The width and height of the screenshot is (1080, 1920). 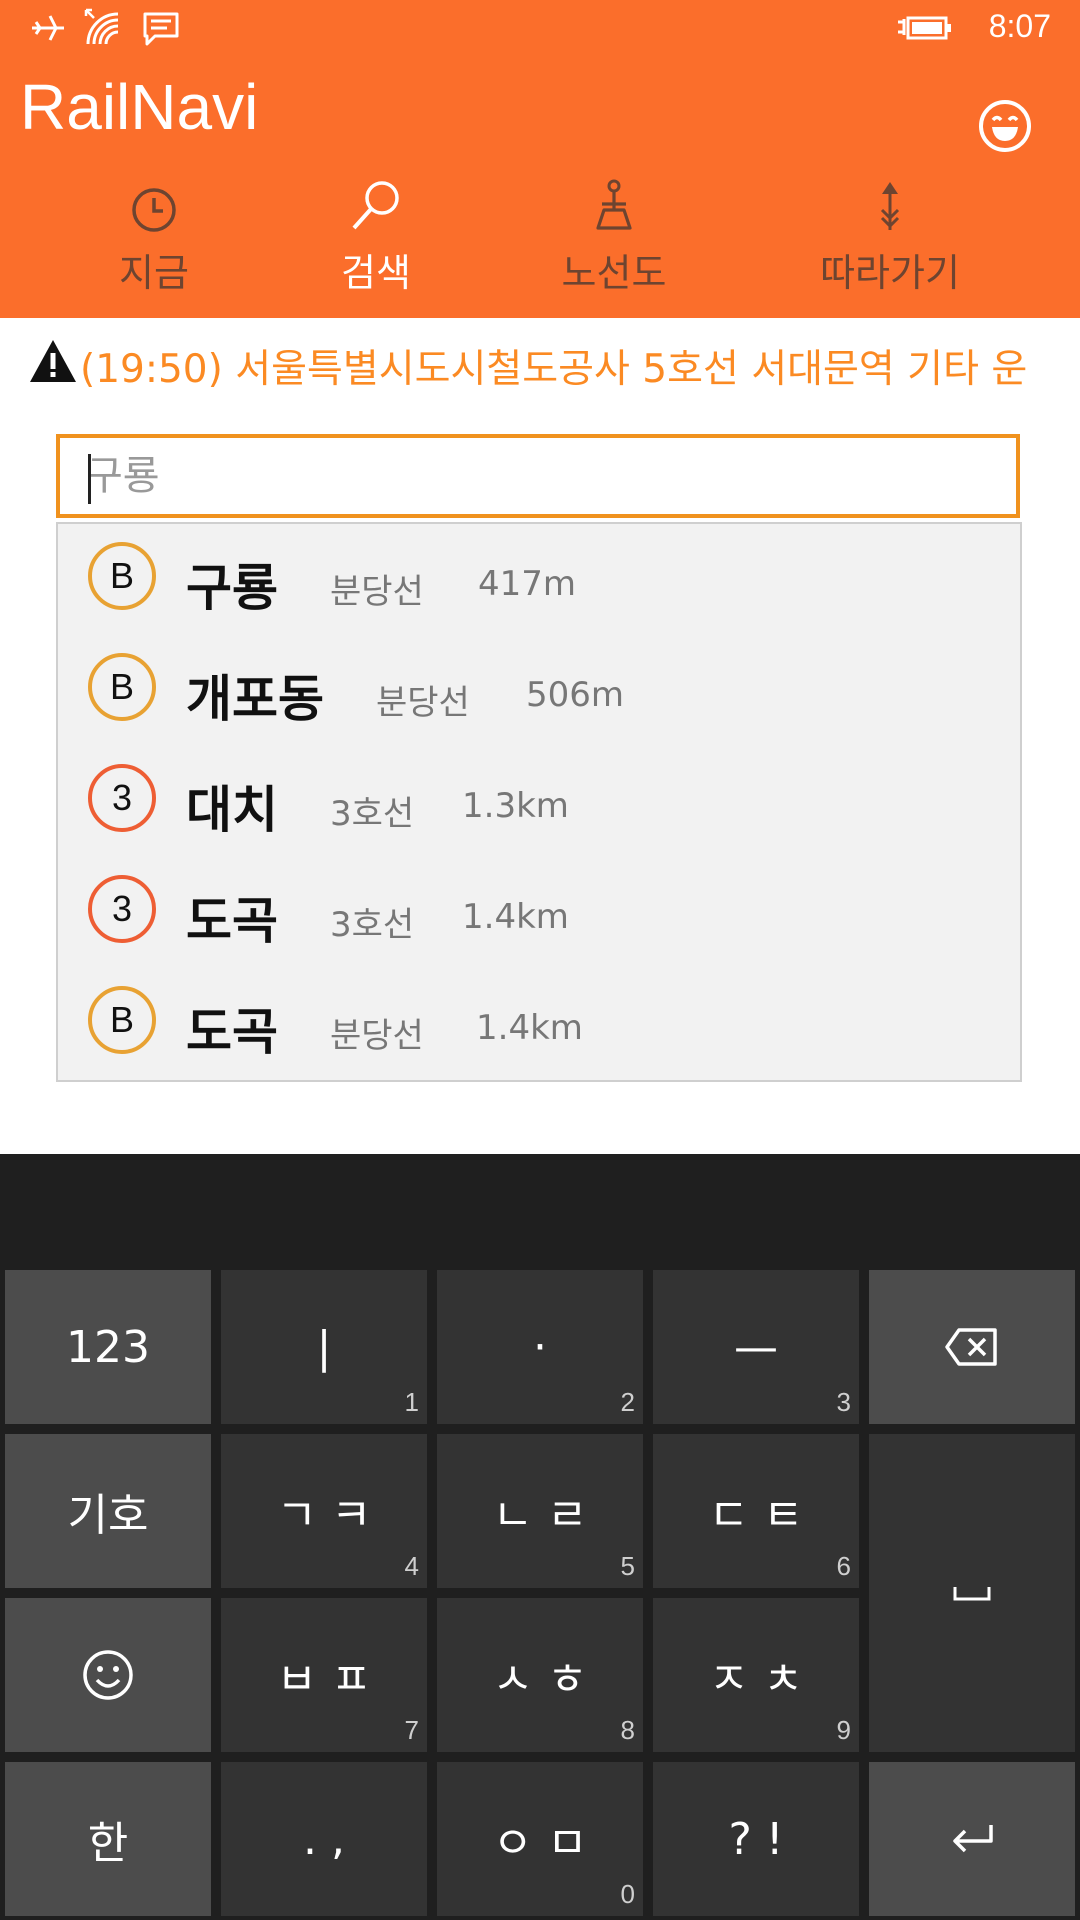 I want to click on key-bar: | 1, so click(x=324, y=1347).